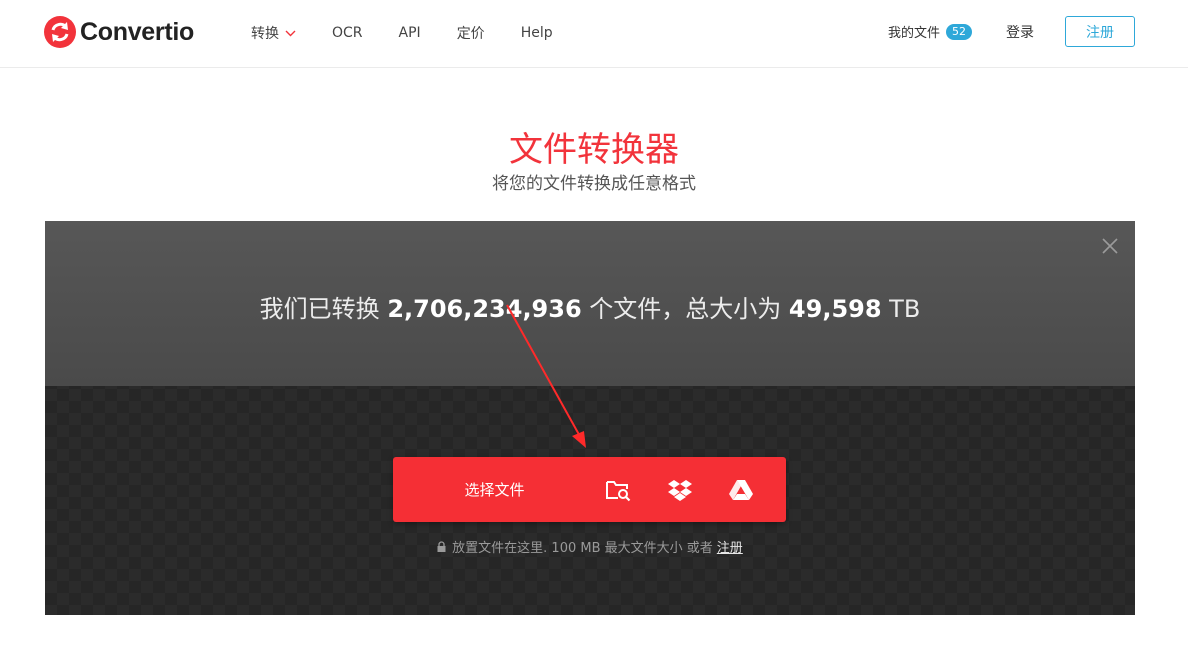 The image size is (1188, 656). Describe the element at coordinates (494, 489) in the screenshot. I see `choose-files-button: 选择文件` at that location.